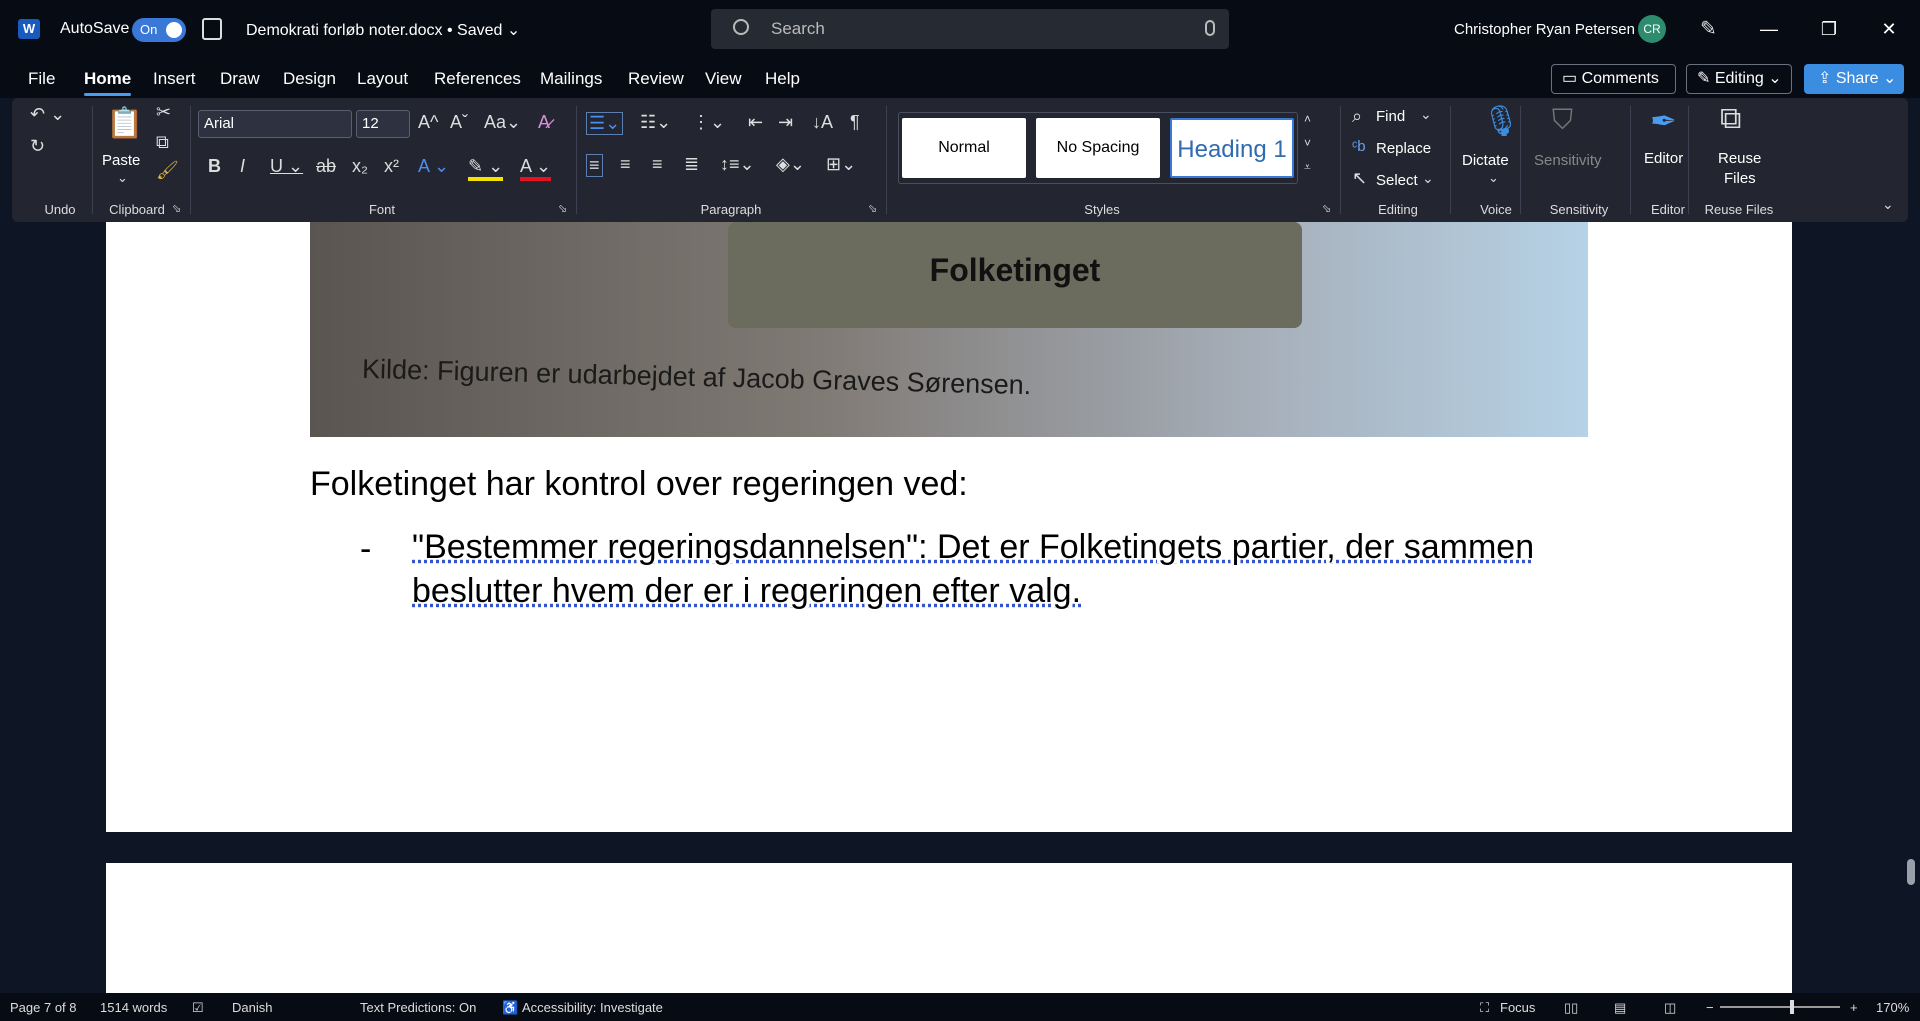 The height and width of the screenshot is (1021, 1920). I want to click on select-label: Select, so click(1397, 180).